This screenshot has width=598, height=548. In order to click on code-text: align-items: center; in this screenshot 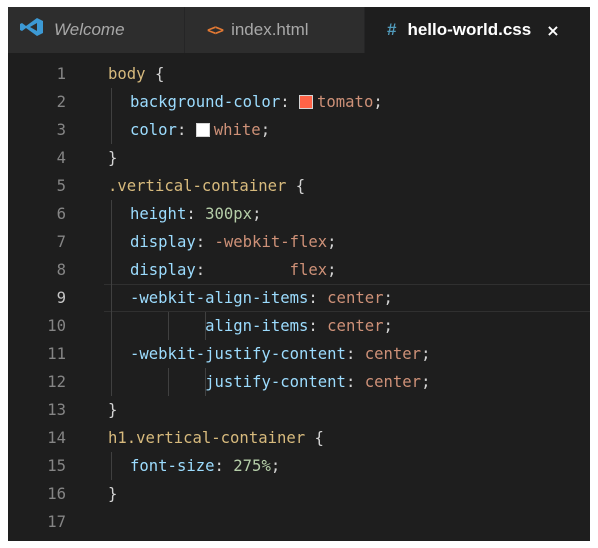, I will do `click(261, 326)`.